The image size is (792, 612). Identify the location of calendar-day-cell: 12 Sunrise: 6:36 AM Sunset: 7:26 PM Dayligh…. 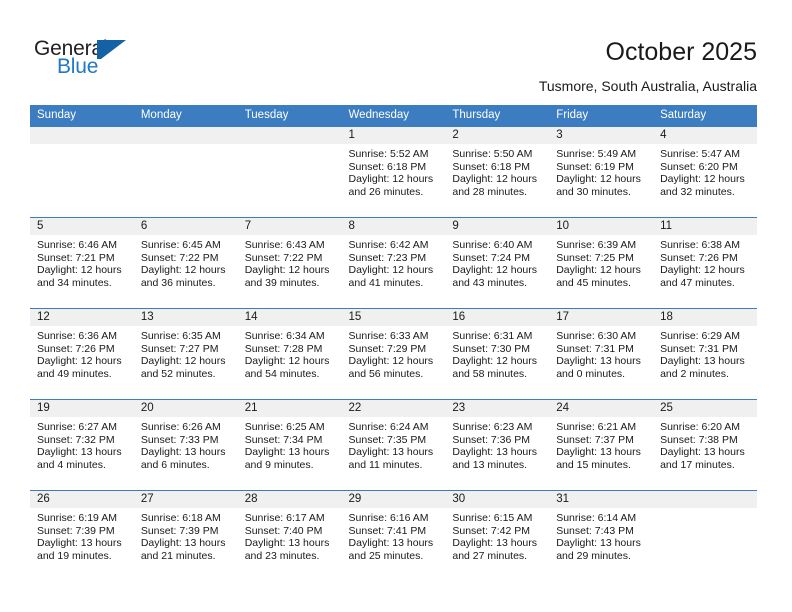
(82, 354).